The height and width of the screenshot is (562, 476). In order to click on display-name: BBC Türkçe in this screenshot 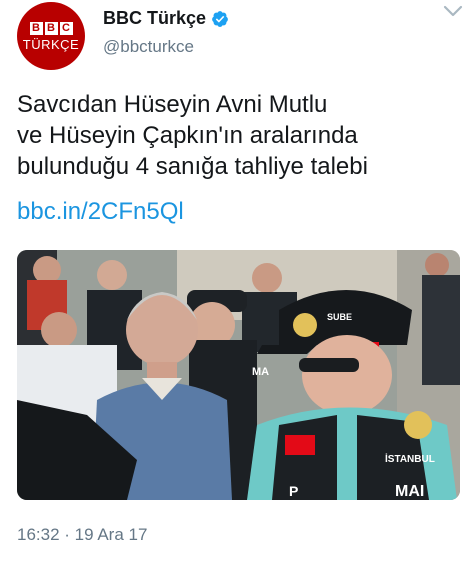, I will do `click(154, 18)`.